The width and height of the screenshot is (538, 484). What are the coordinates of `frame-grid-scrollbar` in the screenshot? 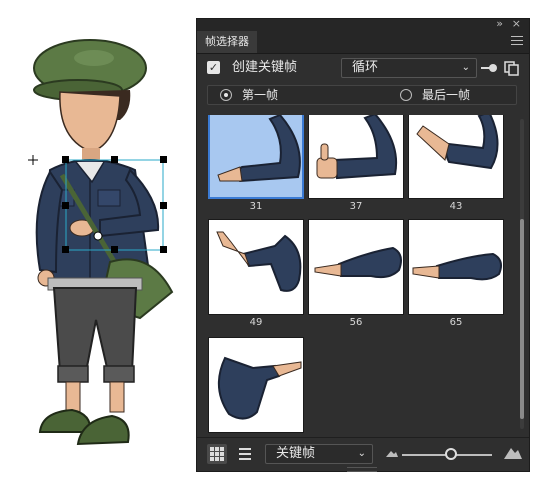 It's located at (522, 274).